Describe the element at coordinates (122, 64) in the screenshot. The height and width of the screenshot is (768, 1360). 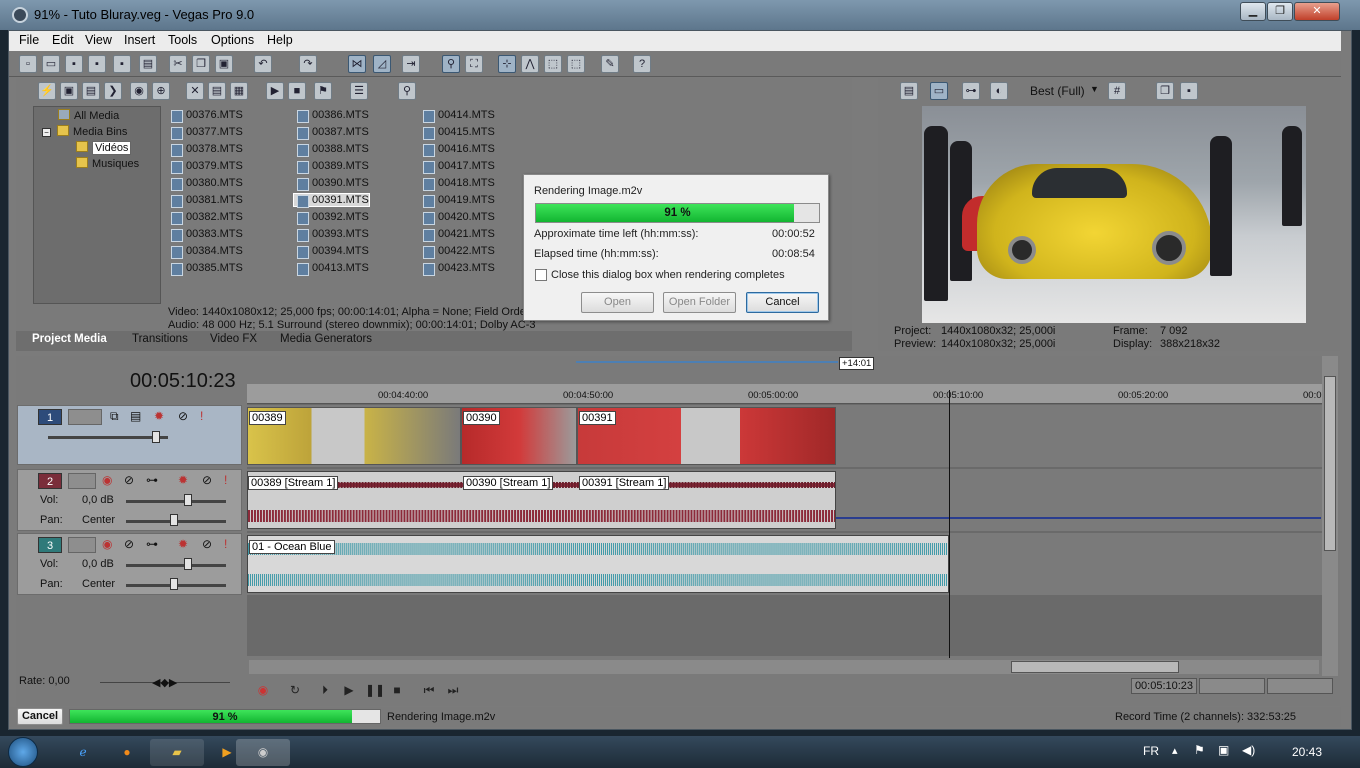
I see `render-icon: ▪` at that location.